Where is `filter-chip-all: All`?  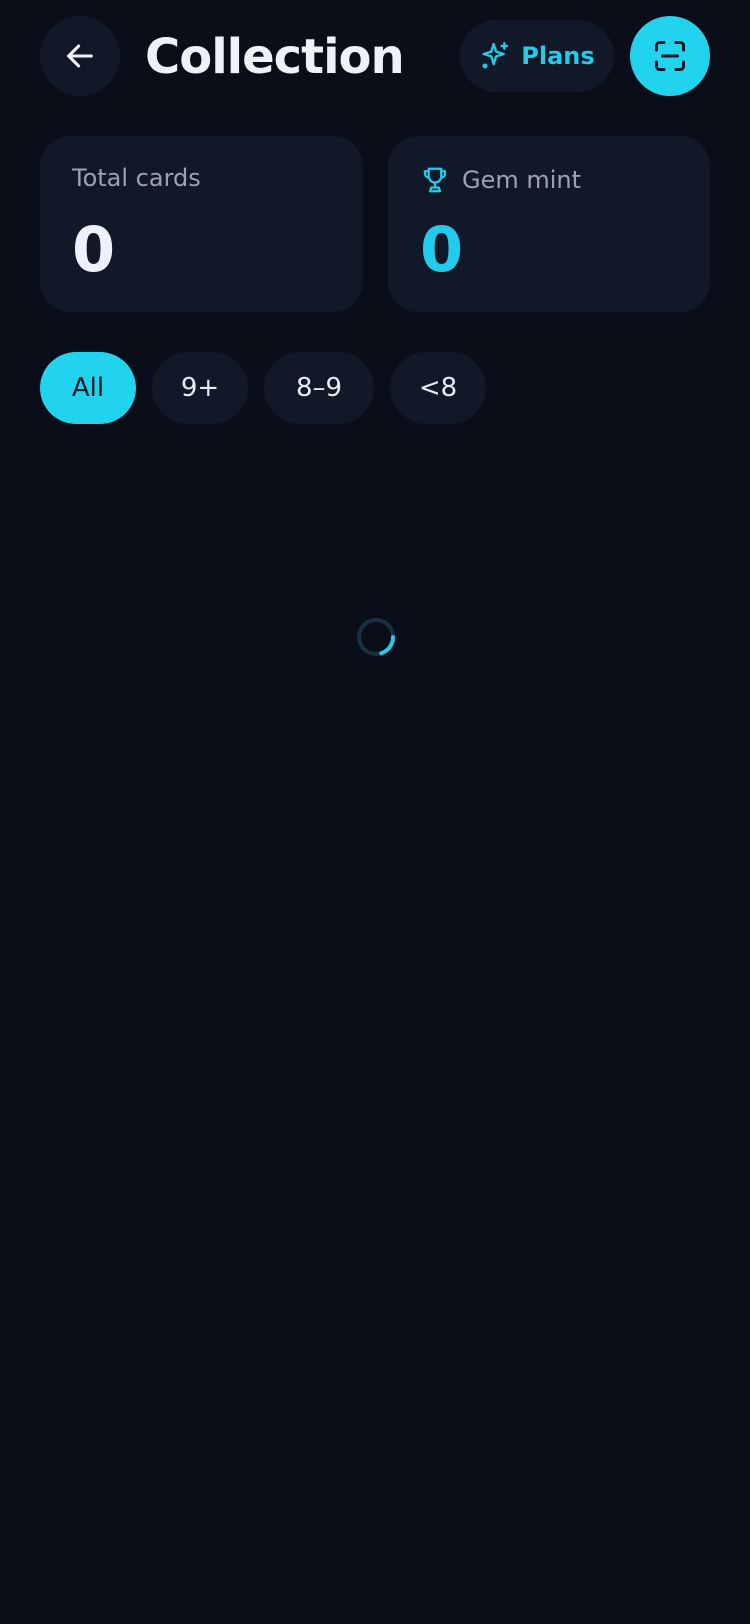 filter-chip-all: All is located at coordinates (88, 388).